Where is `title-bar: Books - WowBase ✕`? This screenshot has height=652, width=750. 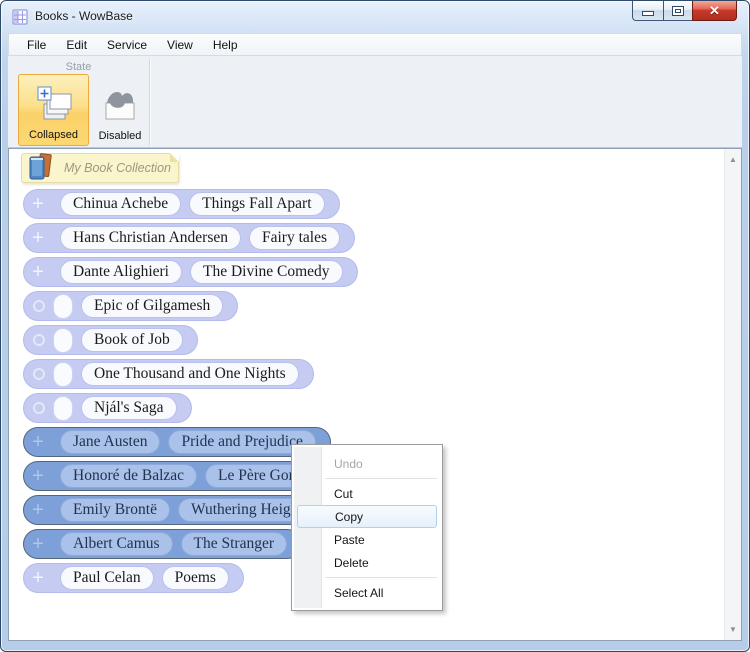
title-bar: Books - WowBase ✕ is located at coordinates (375, 17).